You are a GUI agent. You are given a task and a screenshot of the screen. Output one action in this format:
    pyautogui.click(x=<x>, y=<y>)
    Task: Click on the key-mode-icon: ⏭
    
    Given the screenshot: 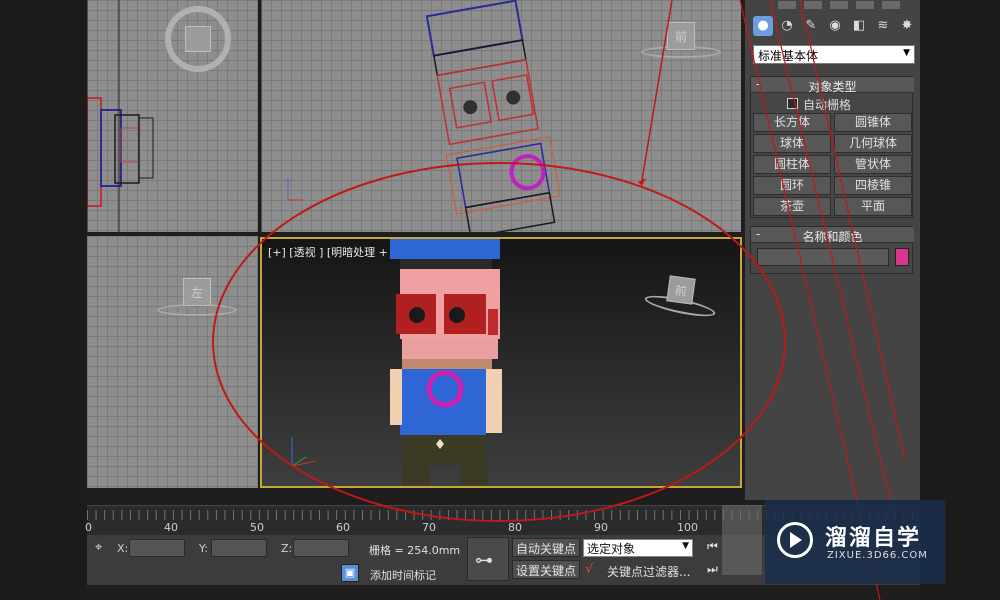 What is the action you would take?
    pyautogui.click(x=712, y=569)
    